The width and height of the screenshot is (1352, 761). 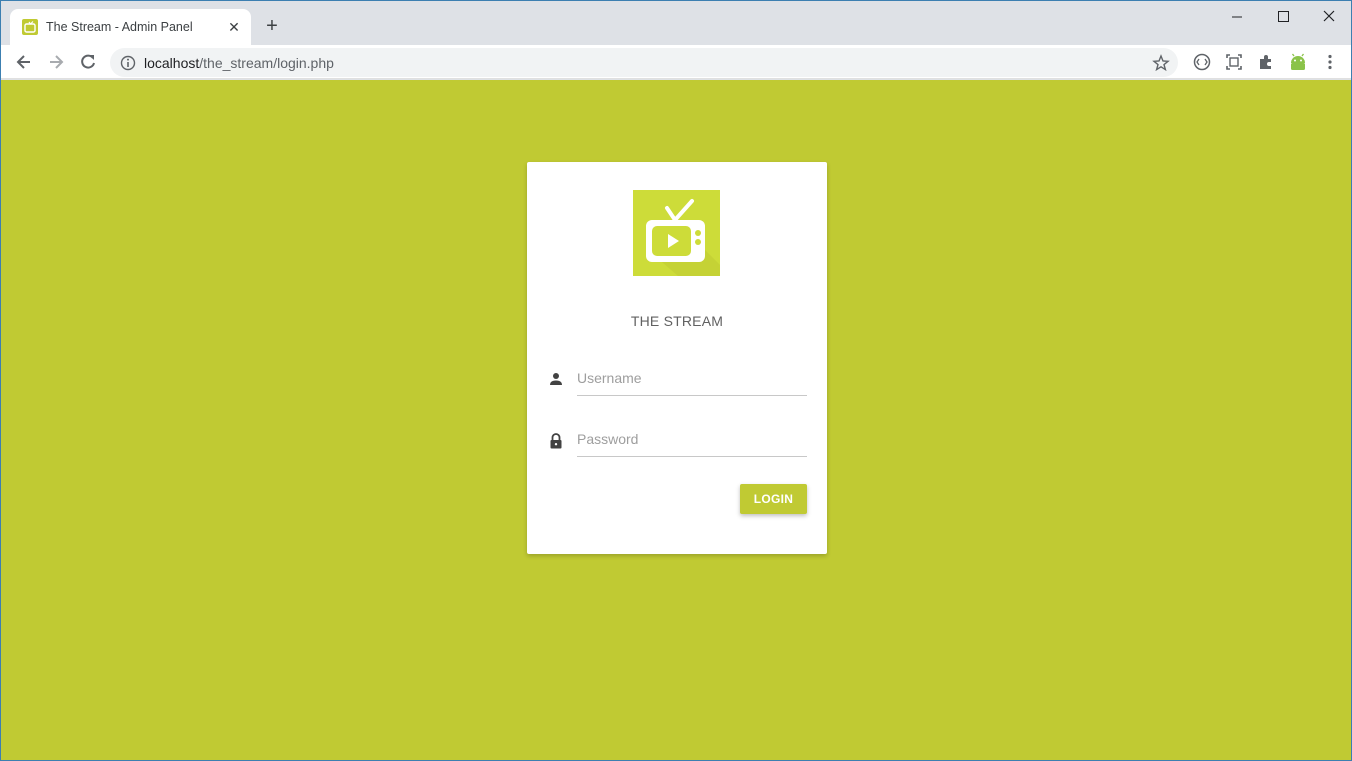 What do you see at coordinates (24, 62) in the screenshot?
I see `back-icon` at bounding box center [24, 62].